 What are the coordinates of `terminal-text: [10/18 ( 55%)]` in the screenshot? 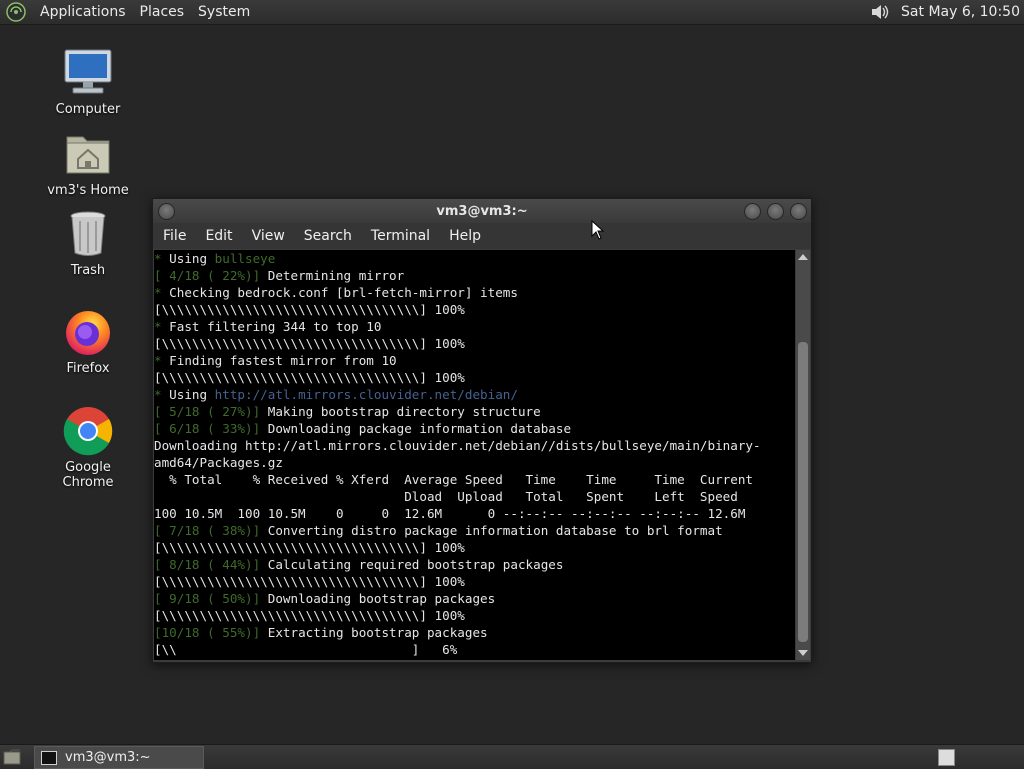 It's located at (207, 632).